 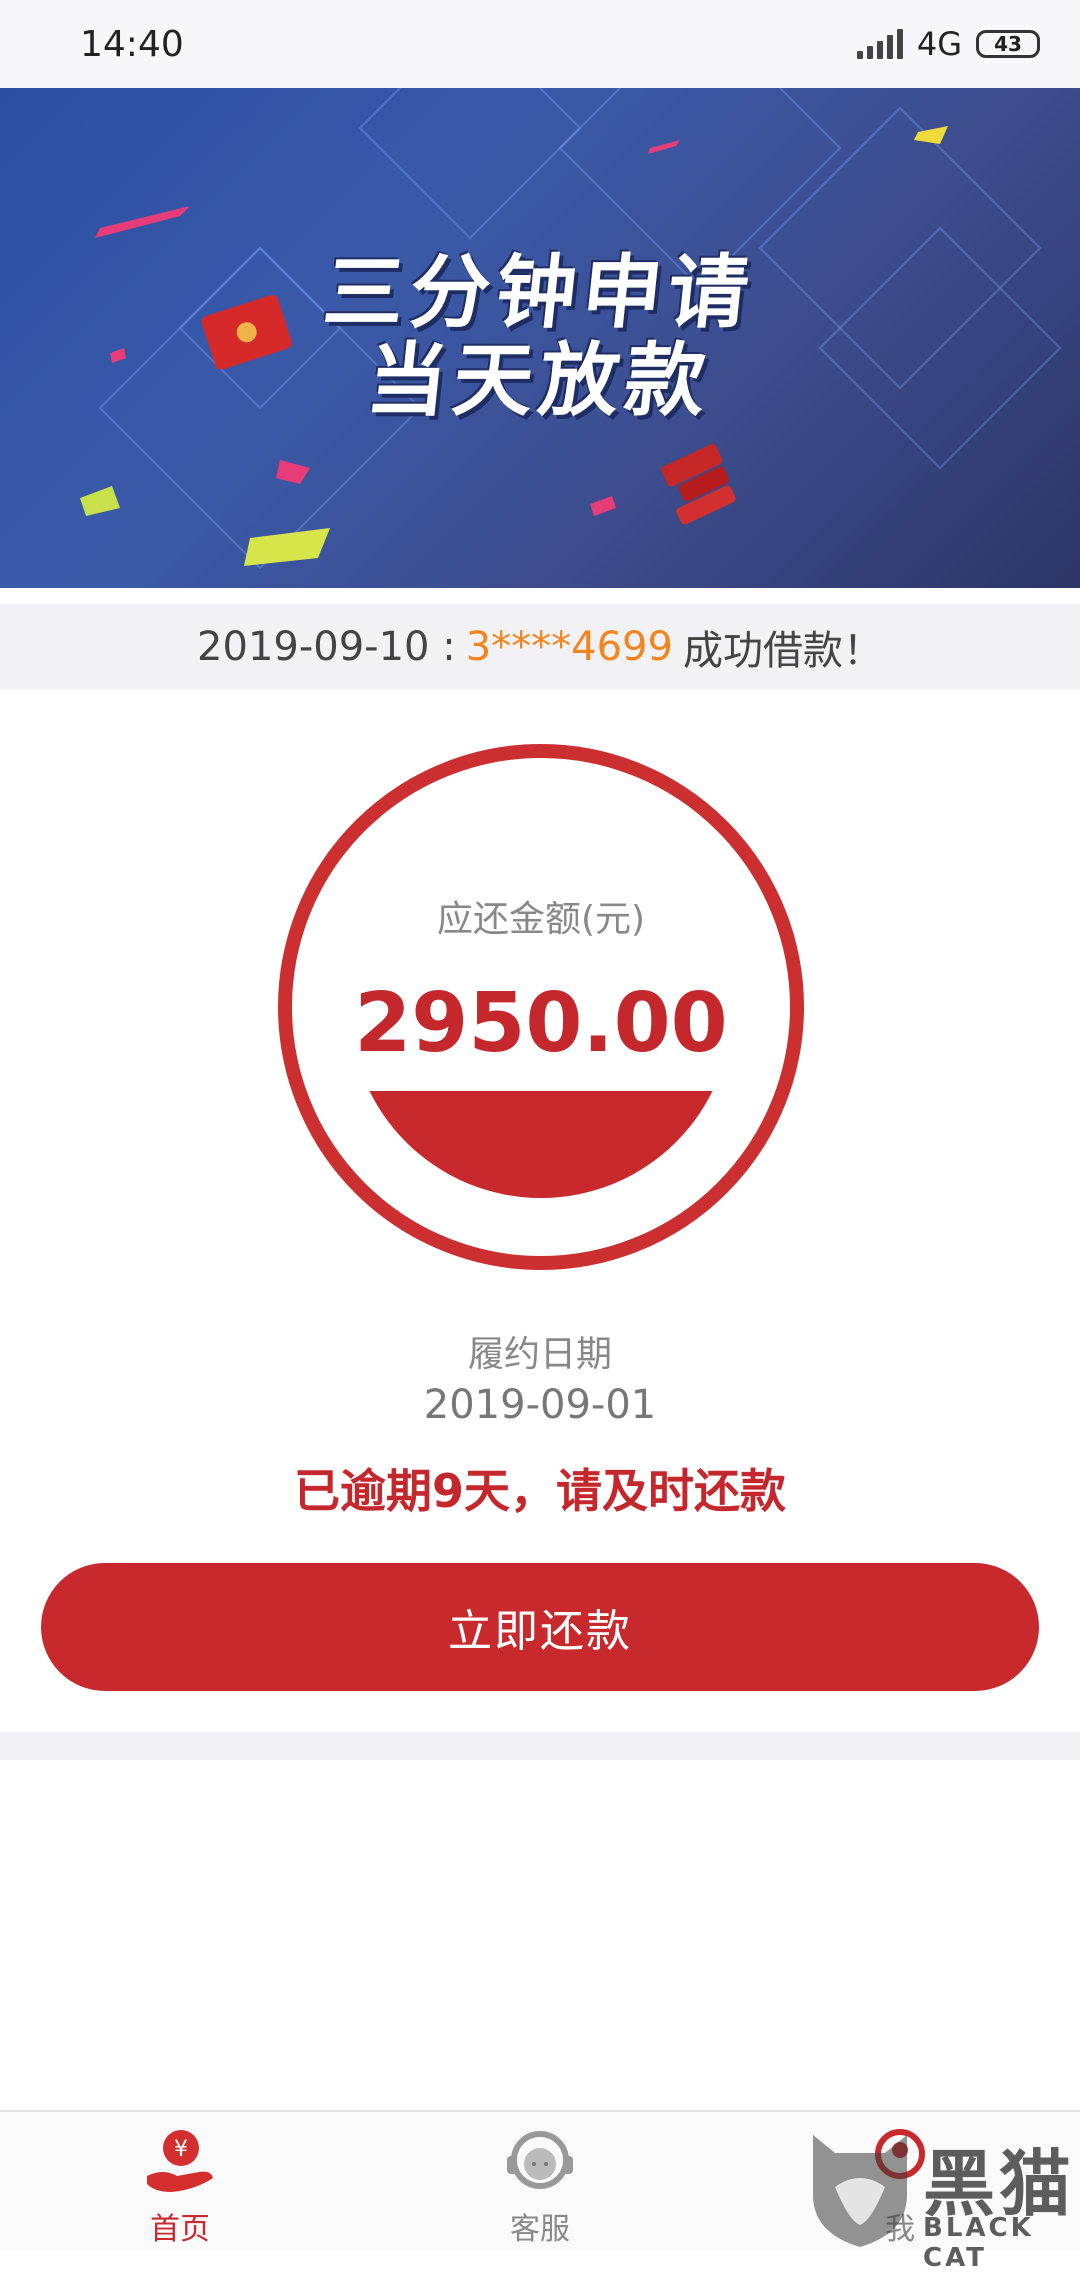 What do you see at coordinates (539, 1354) in the screenshot?
I see `due-date-label: 履约日期` at bounding box center [539, 1354].